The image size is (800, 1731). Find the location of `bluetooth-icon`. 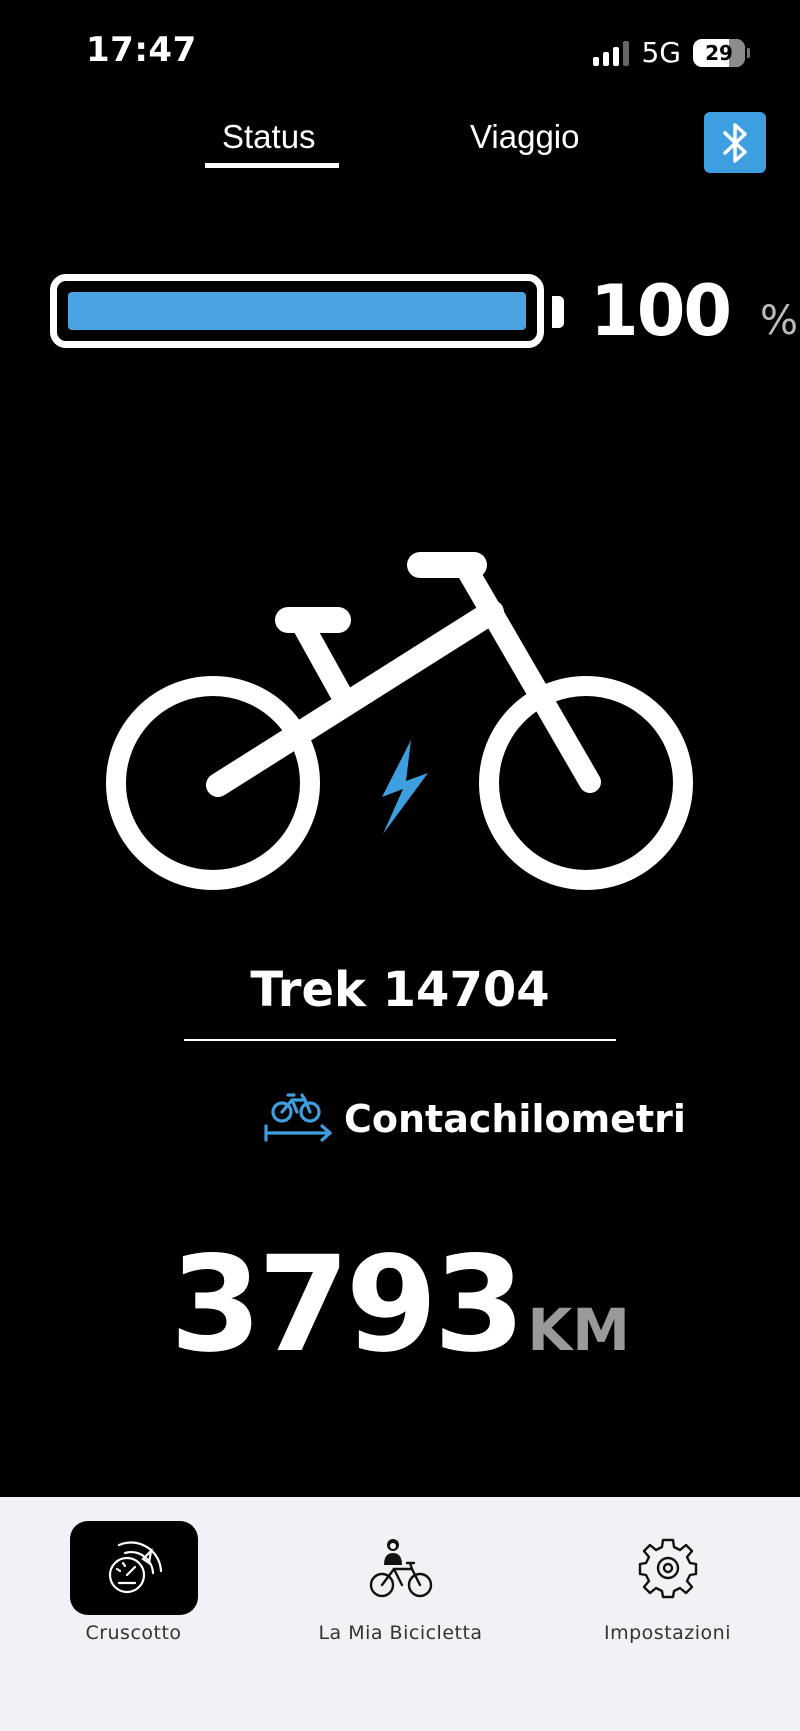

bluetooth-icon is located at coordinates (735, 142).